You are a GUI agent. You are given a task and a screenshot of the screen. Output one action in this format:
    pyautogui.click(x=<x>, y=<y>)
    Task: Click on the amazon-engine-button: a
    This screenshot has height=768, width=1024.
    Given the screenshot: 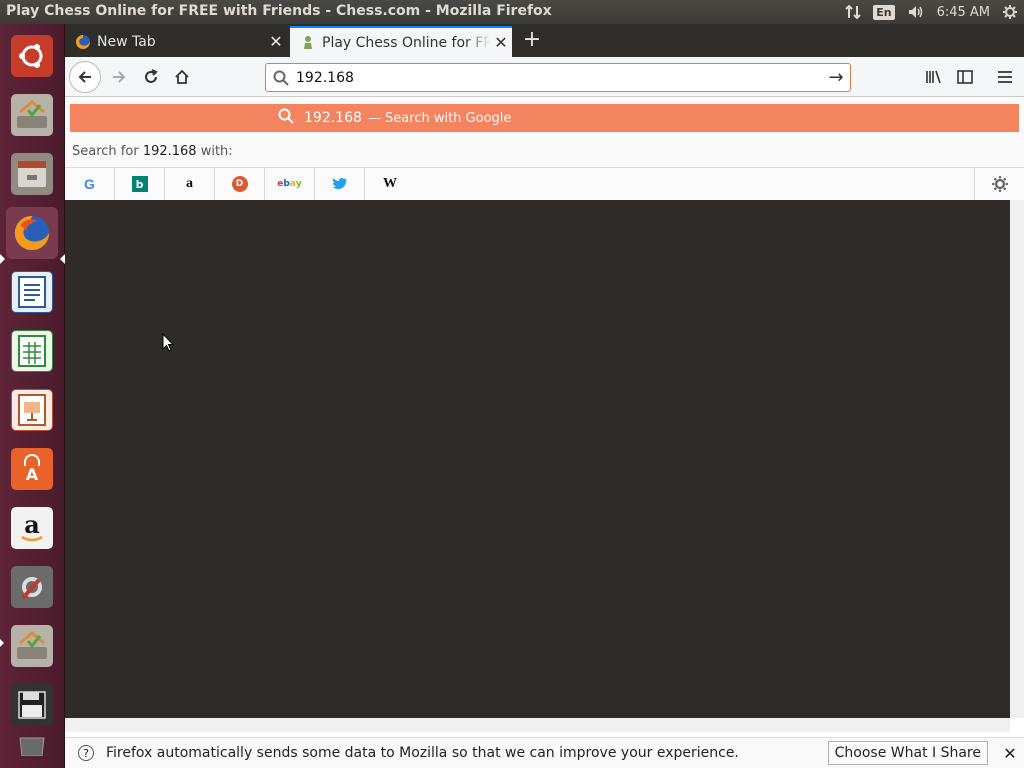 What is the action you would take?
    pyautogui.click(x=190, y=184)
    